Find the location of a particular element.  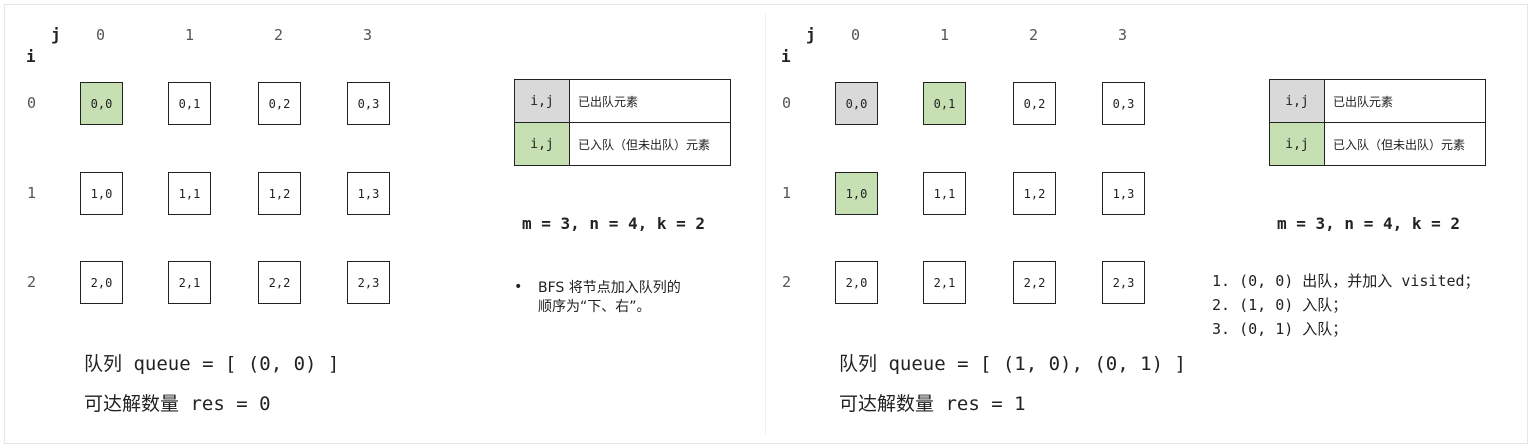

res-value: res = 1 is located at coordinates (985, 404).